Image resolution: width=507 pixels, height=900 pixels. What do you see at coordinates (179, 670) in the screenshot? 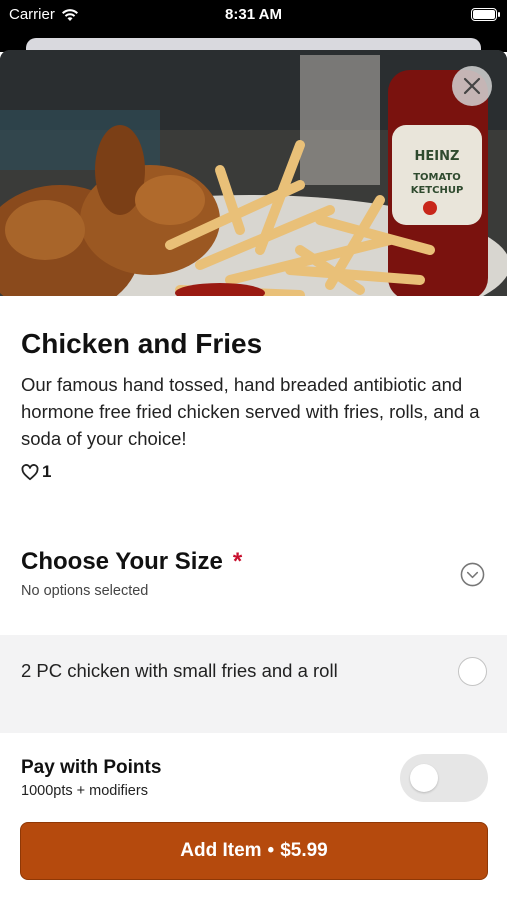
I see `size-option-label: 2 PC chicken with small fries and a roll` at bounding box center [179, 670].